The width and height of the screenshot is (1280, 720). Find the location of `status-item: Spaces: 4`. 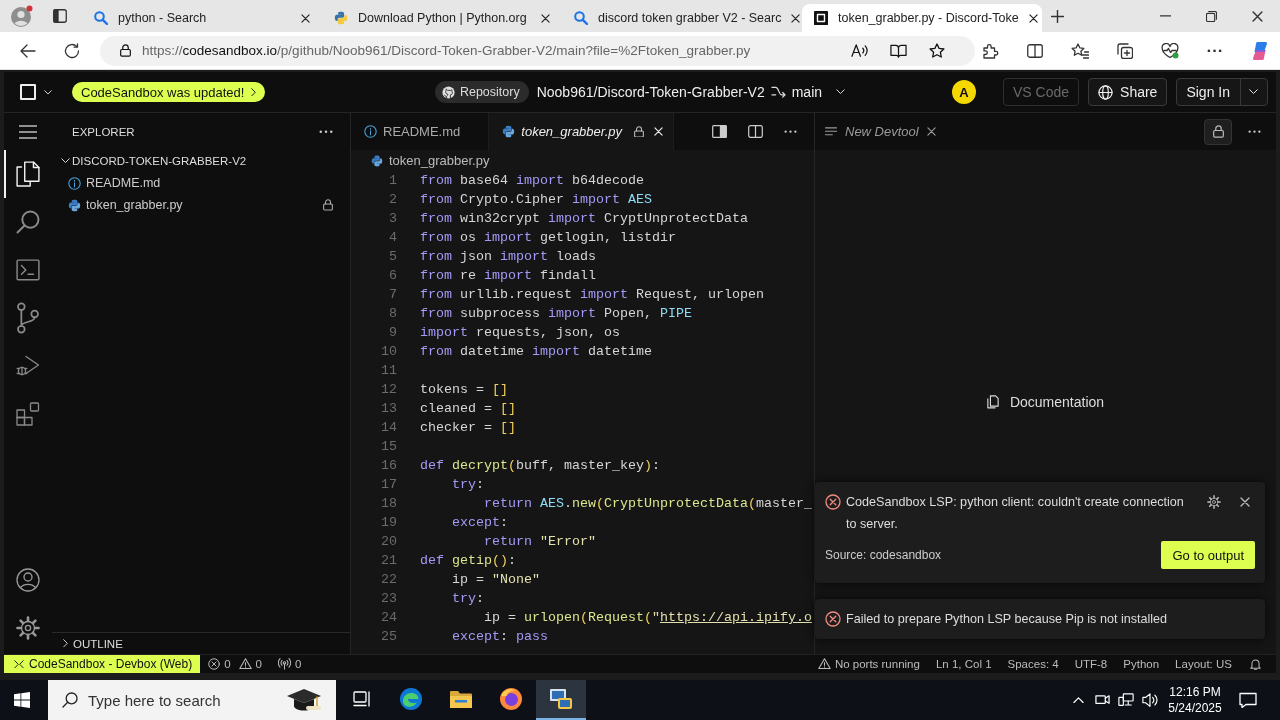

status-item: Spaces: 4 is located at coordinates (1033, 664).